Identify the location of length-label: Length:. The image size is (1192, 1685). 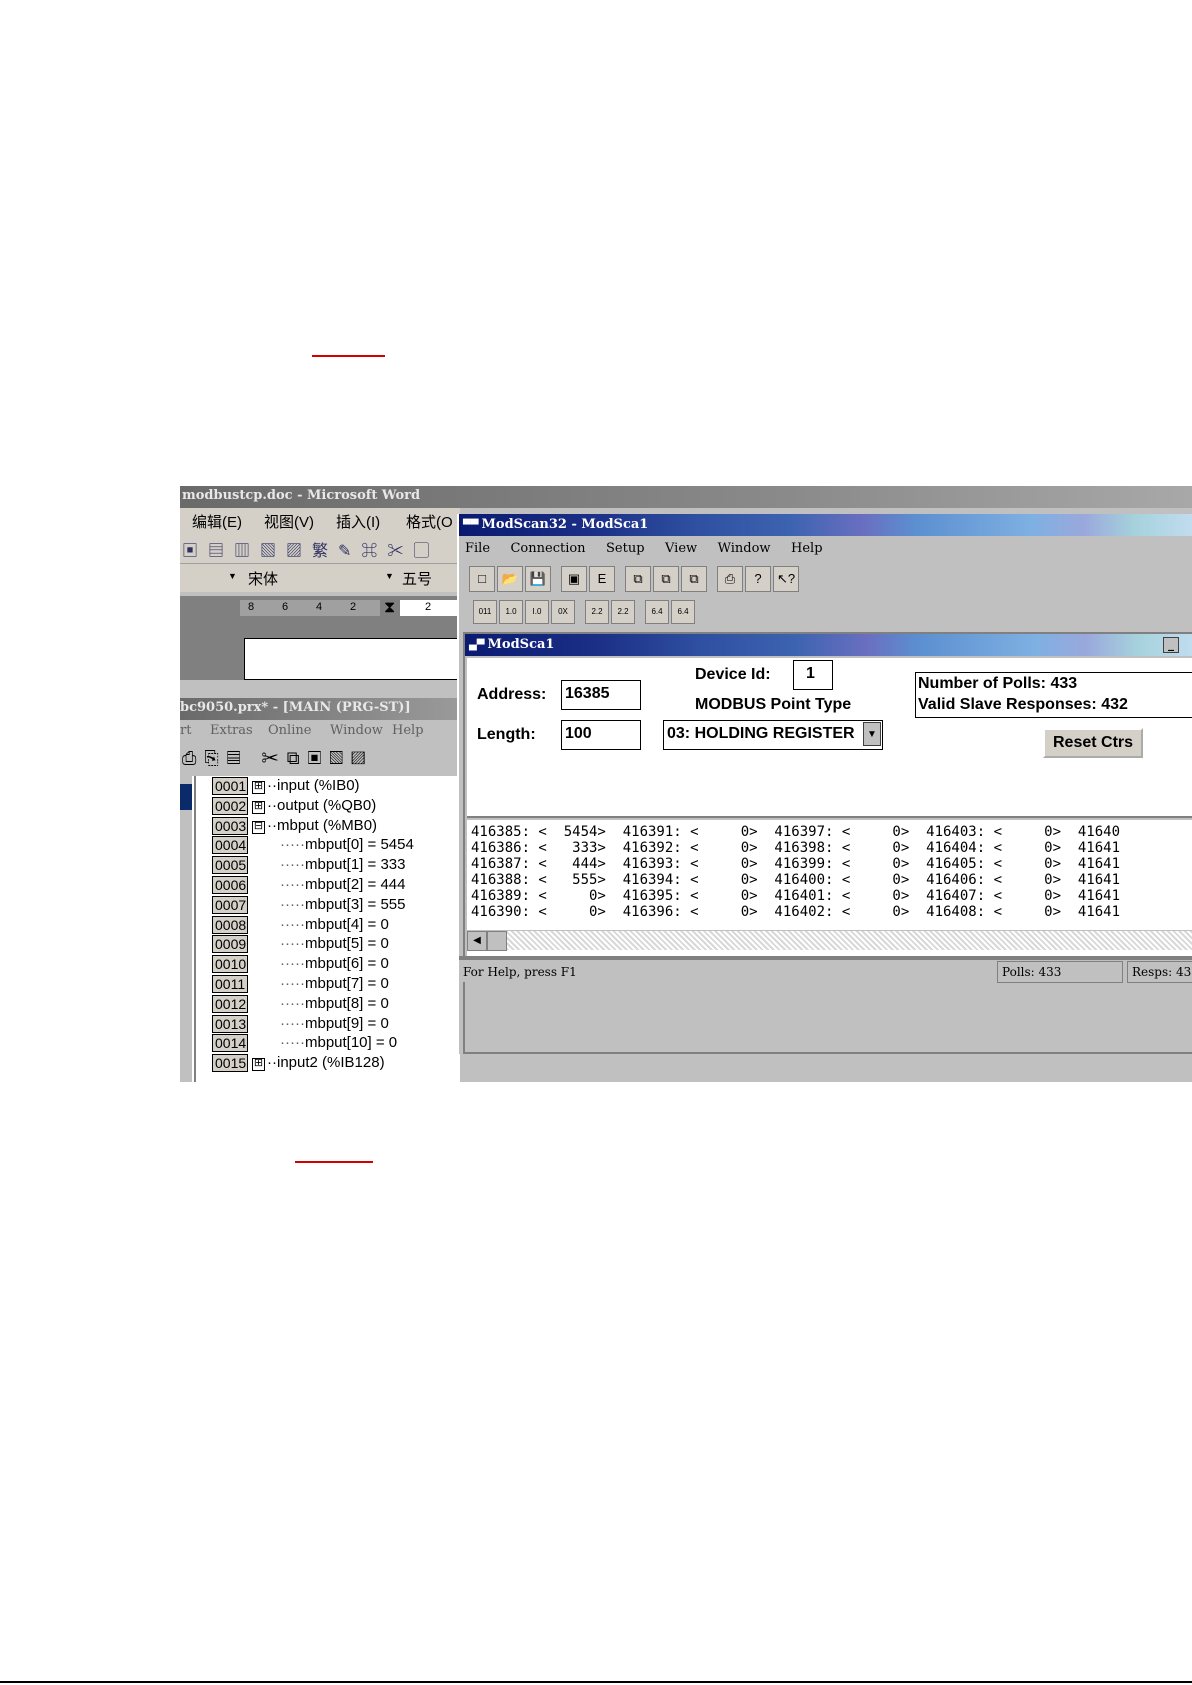
(506, 734).